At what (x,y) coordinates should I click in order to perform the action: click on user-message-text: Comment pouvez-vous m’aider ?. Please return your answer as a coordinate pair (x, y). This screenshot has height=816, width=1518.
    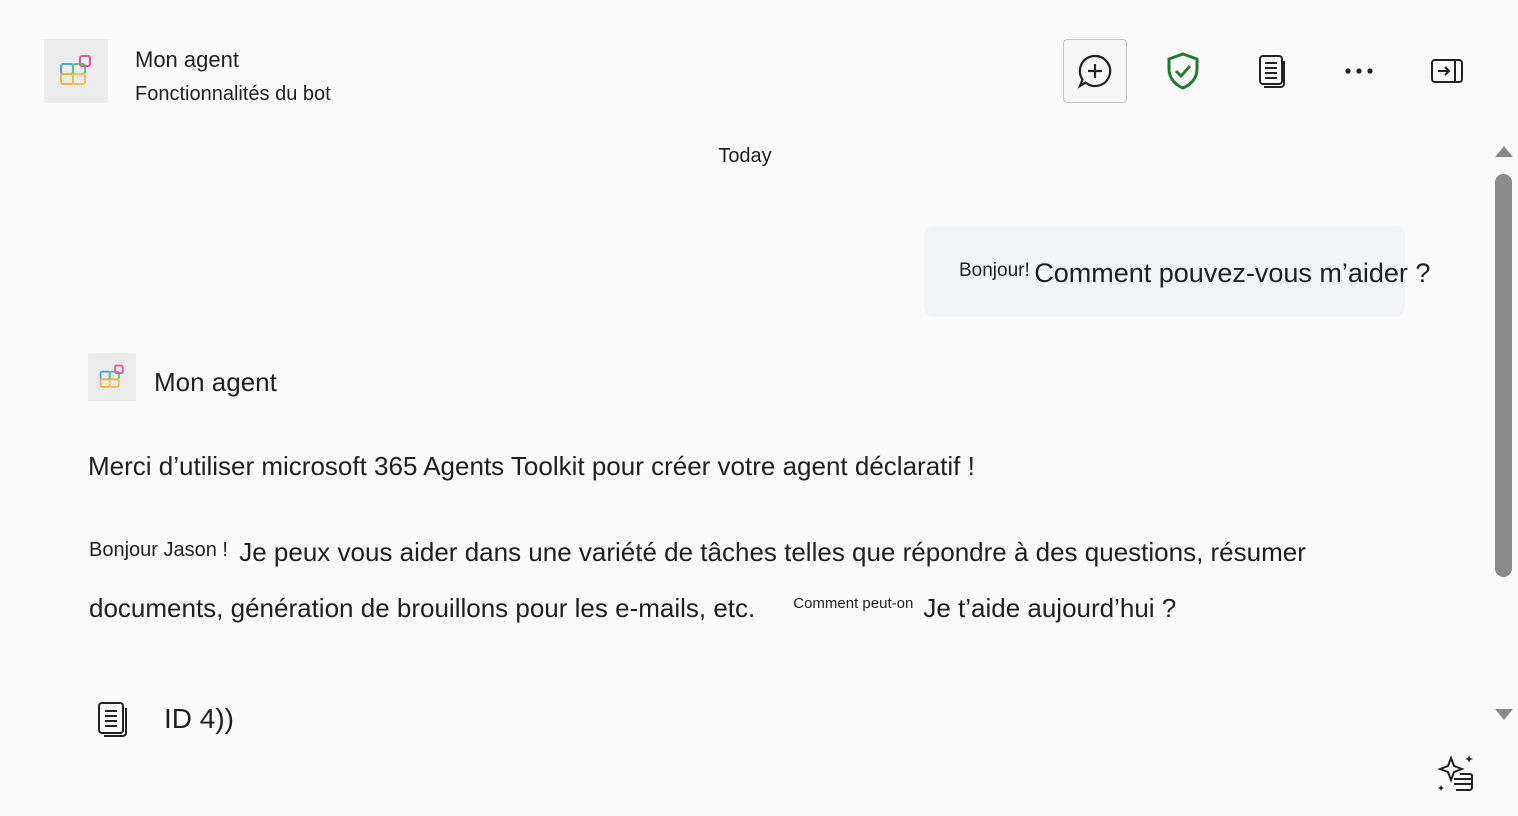
    Looking at the image, I should click on (1232, 273).